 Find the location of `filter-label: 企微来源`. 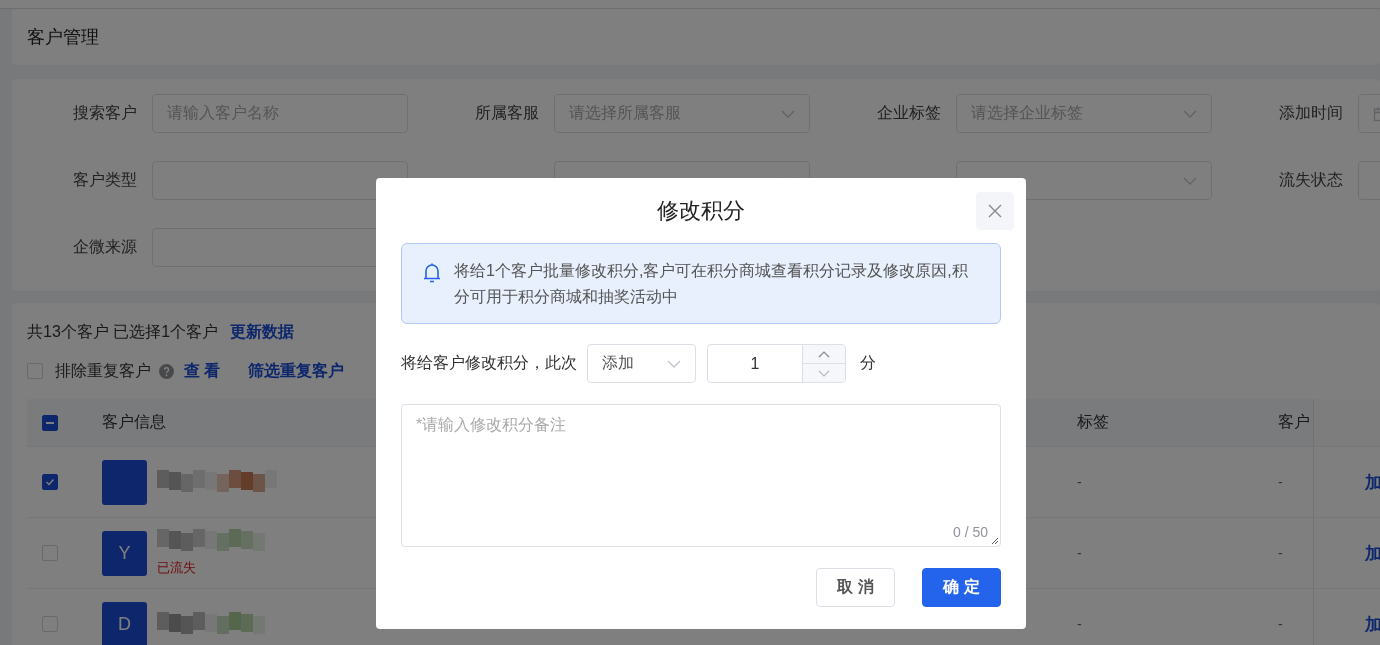

filter-label: 企微来源 is located at coordinates (104, 247).